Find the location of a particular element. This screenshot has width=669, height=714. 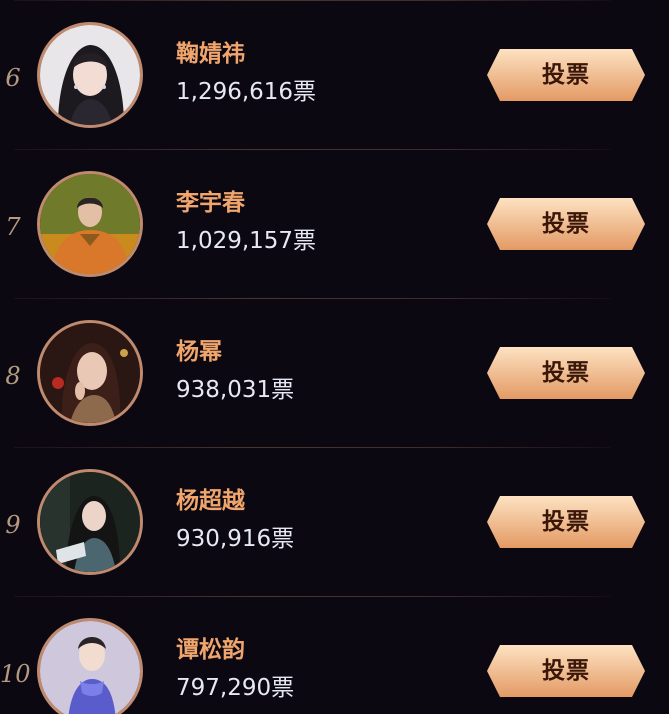

contestant-name: 杨超越 is located at coordinates (210, 501).